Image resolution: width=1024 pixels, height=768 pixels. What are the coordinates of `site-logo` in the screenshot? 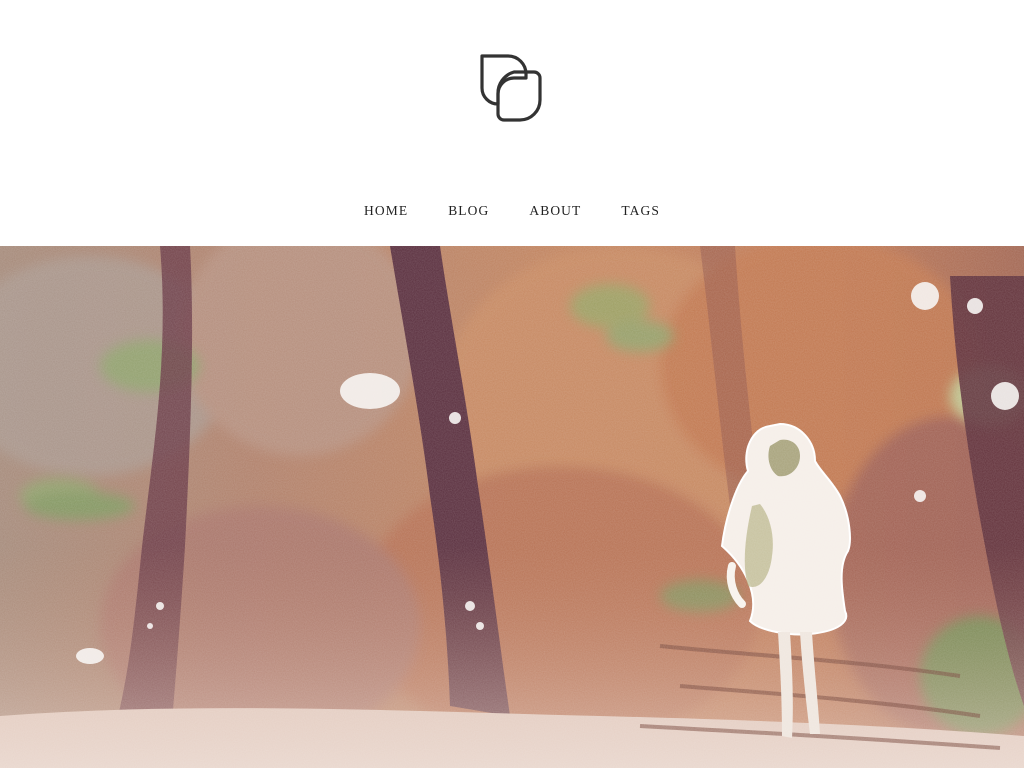 It's located at (512, 88).